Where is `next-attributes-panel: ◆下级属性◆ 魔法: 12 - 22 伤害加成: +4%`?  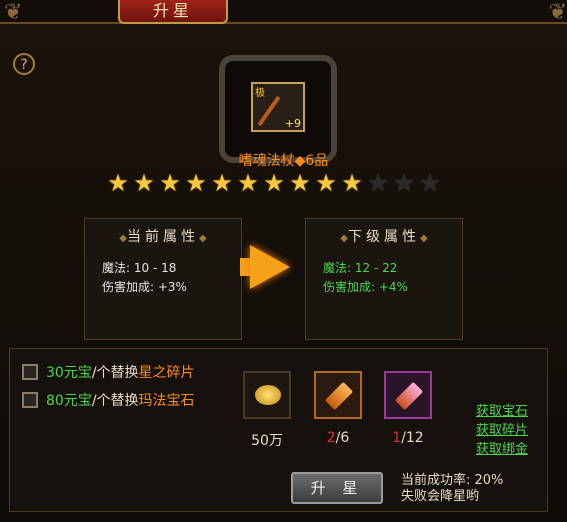
next-attributes-panel: ◆下级属性◆ 魔法: 12 - 22 伤害加成: +4% is located at coordinates (384, 279).